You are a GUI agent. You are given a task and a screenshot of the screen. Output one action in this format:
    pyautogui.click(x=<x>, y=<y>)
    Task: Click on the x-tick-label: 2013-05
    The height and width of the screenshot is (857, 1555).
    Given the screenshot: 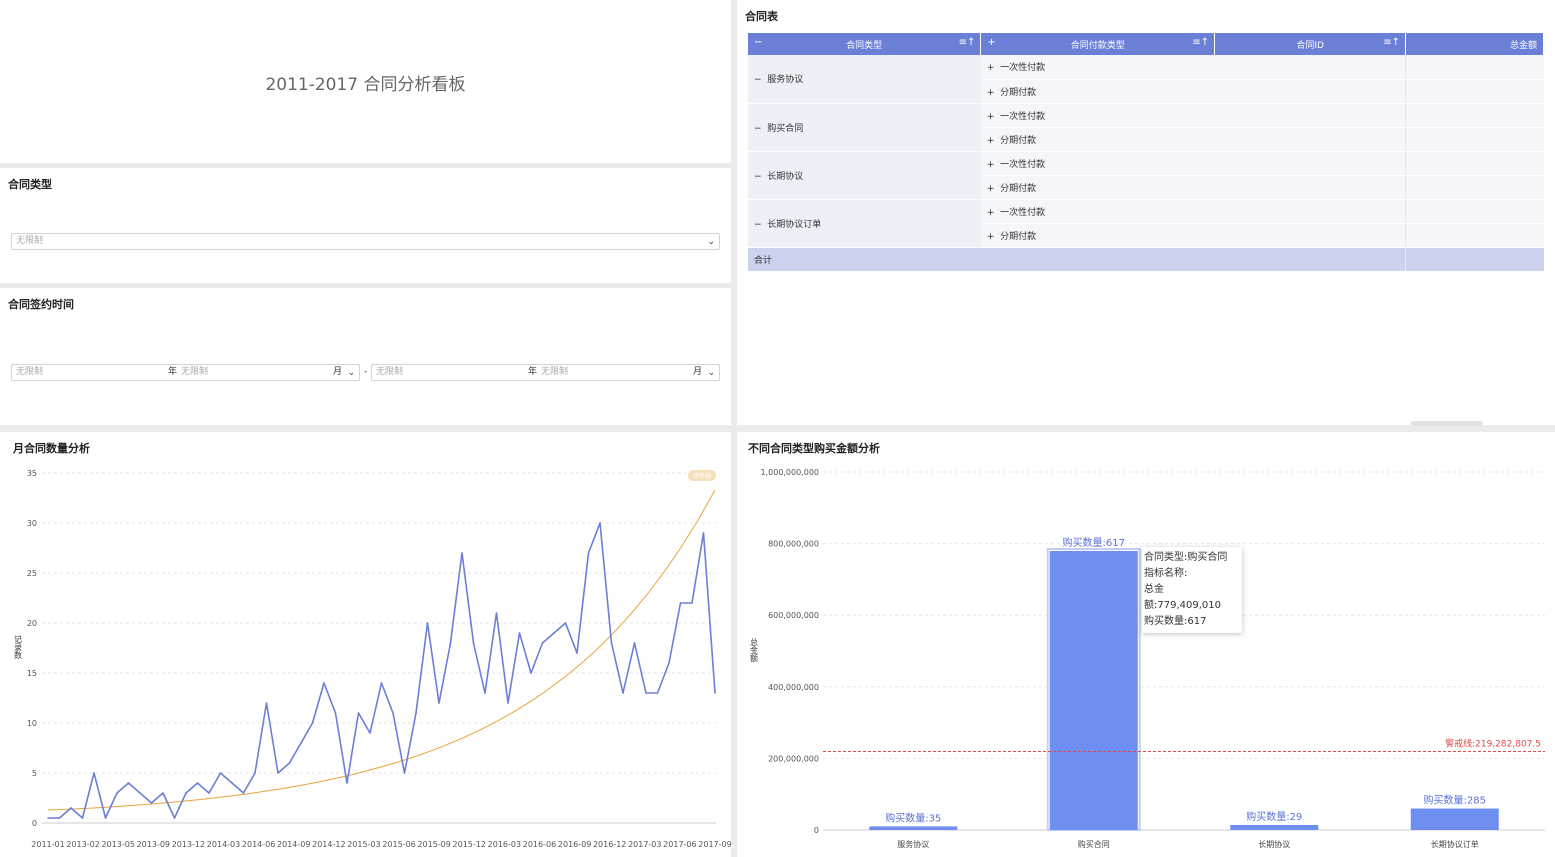 What is the action you would take?
    pyautogui.click(x=117, y=844)
    